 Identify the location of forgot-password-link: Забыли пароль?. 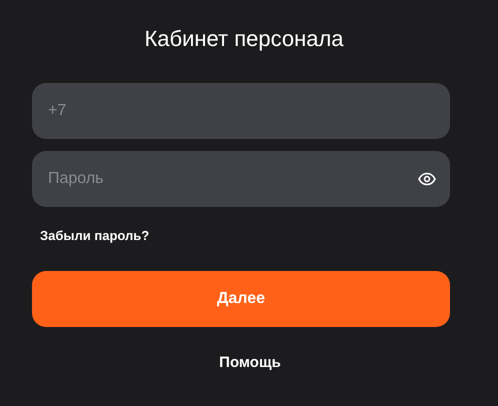
(95, 236).